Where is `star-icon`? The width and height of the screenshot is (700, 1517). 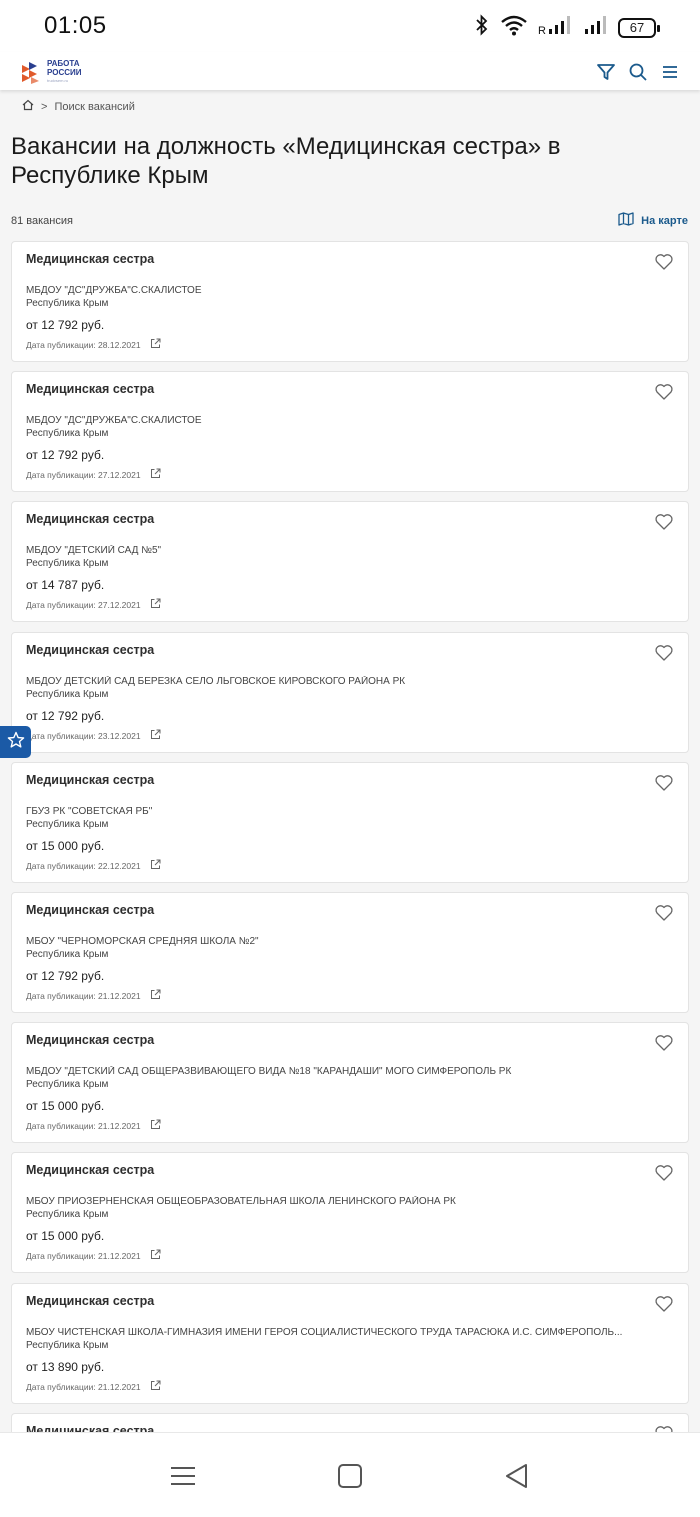
star-icon is located at coordinates (16, 742).